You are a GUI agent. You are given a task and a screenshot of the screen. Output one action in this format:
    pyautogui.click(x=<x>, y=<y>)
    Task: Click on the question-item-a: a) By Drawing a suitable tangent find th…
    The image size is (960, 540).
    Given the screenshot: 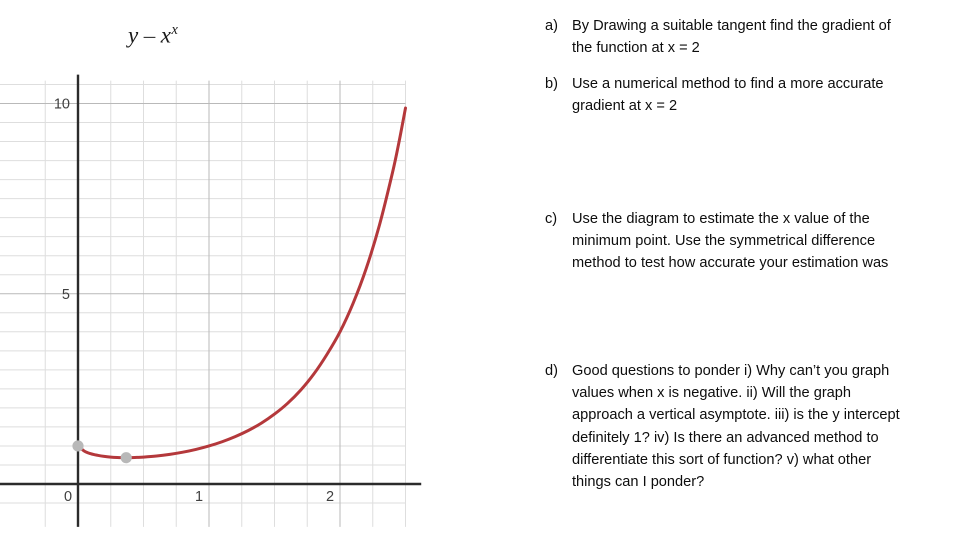 What is the action you would take?
    pyautogui.click(x=725, y=37)
    